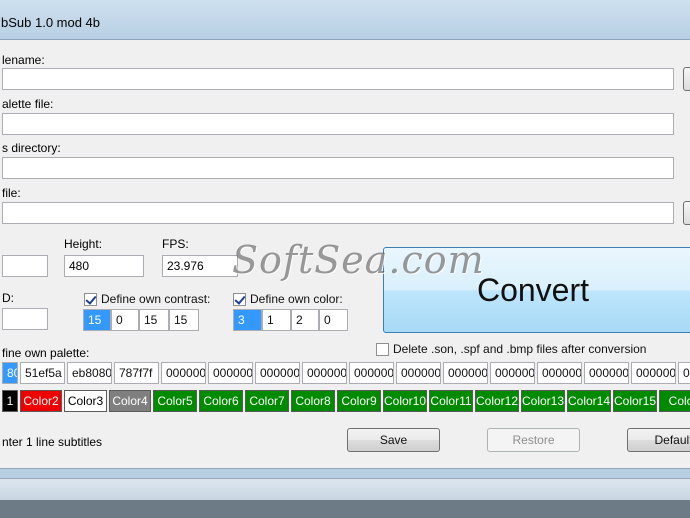 This screenshot has height=518, width=690. What do you see at coordinates (338, 213) in the screenshot?
I see `file-input` at bounding box center [338, 213].